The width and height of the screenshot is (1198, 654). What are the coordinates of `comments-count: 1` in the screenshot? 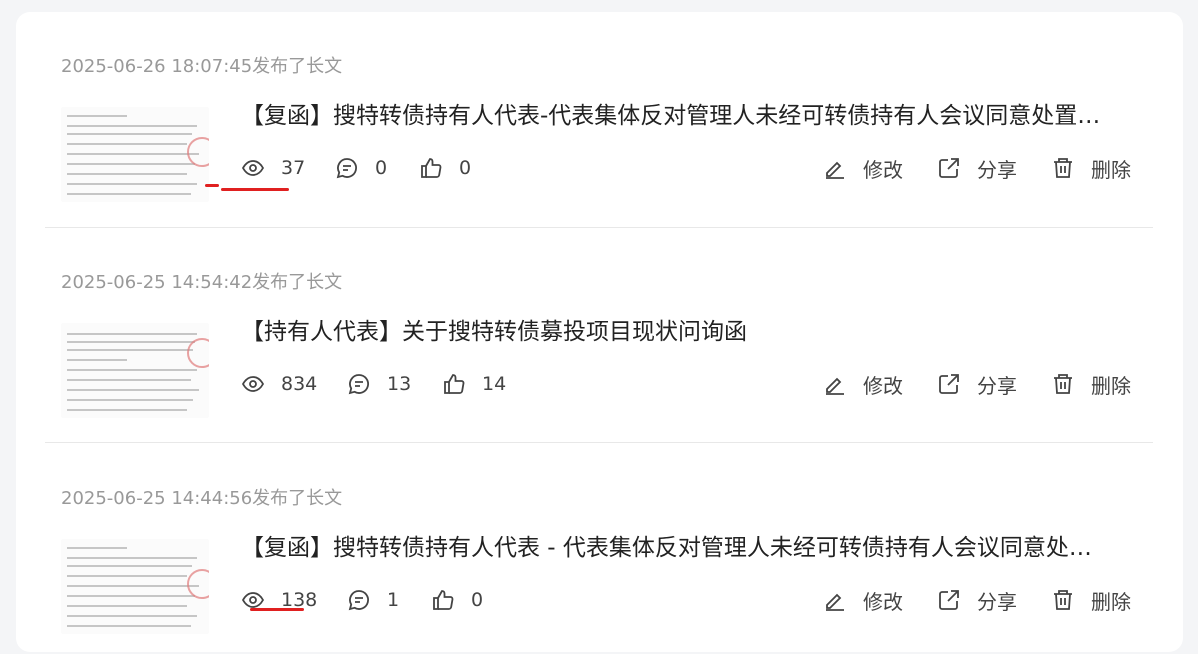 It's located at (393, 600).